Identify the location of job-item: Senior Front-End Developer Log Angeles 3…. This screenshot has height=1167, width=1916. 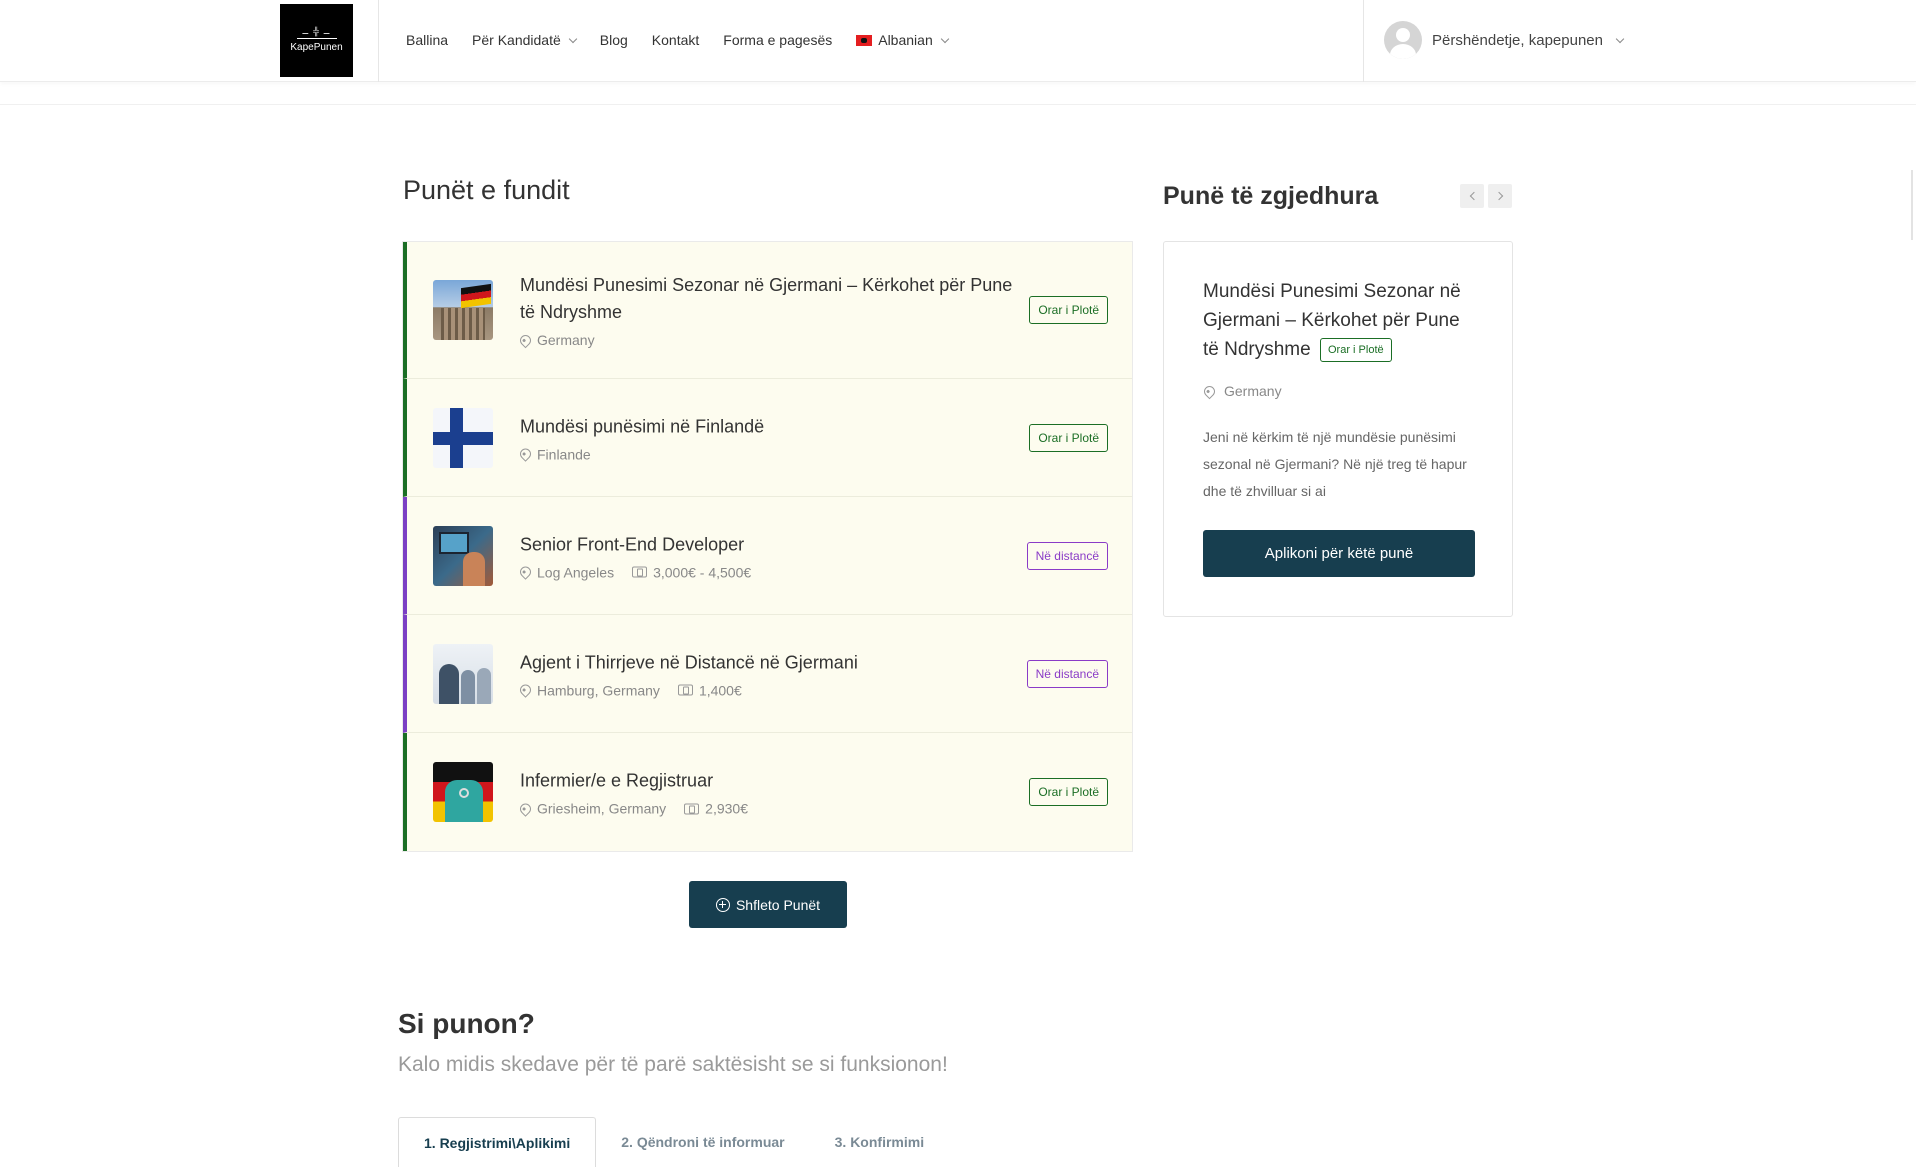
(767, 556).